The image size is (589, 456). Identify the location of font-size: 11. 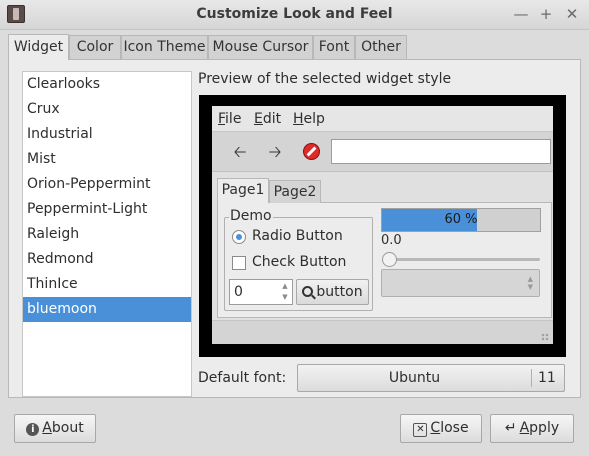
(547, 378).